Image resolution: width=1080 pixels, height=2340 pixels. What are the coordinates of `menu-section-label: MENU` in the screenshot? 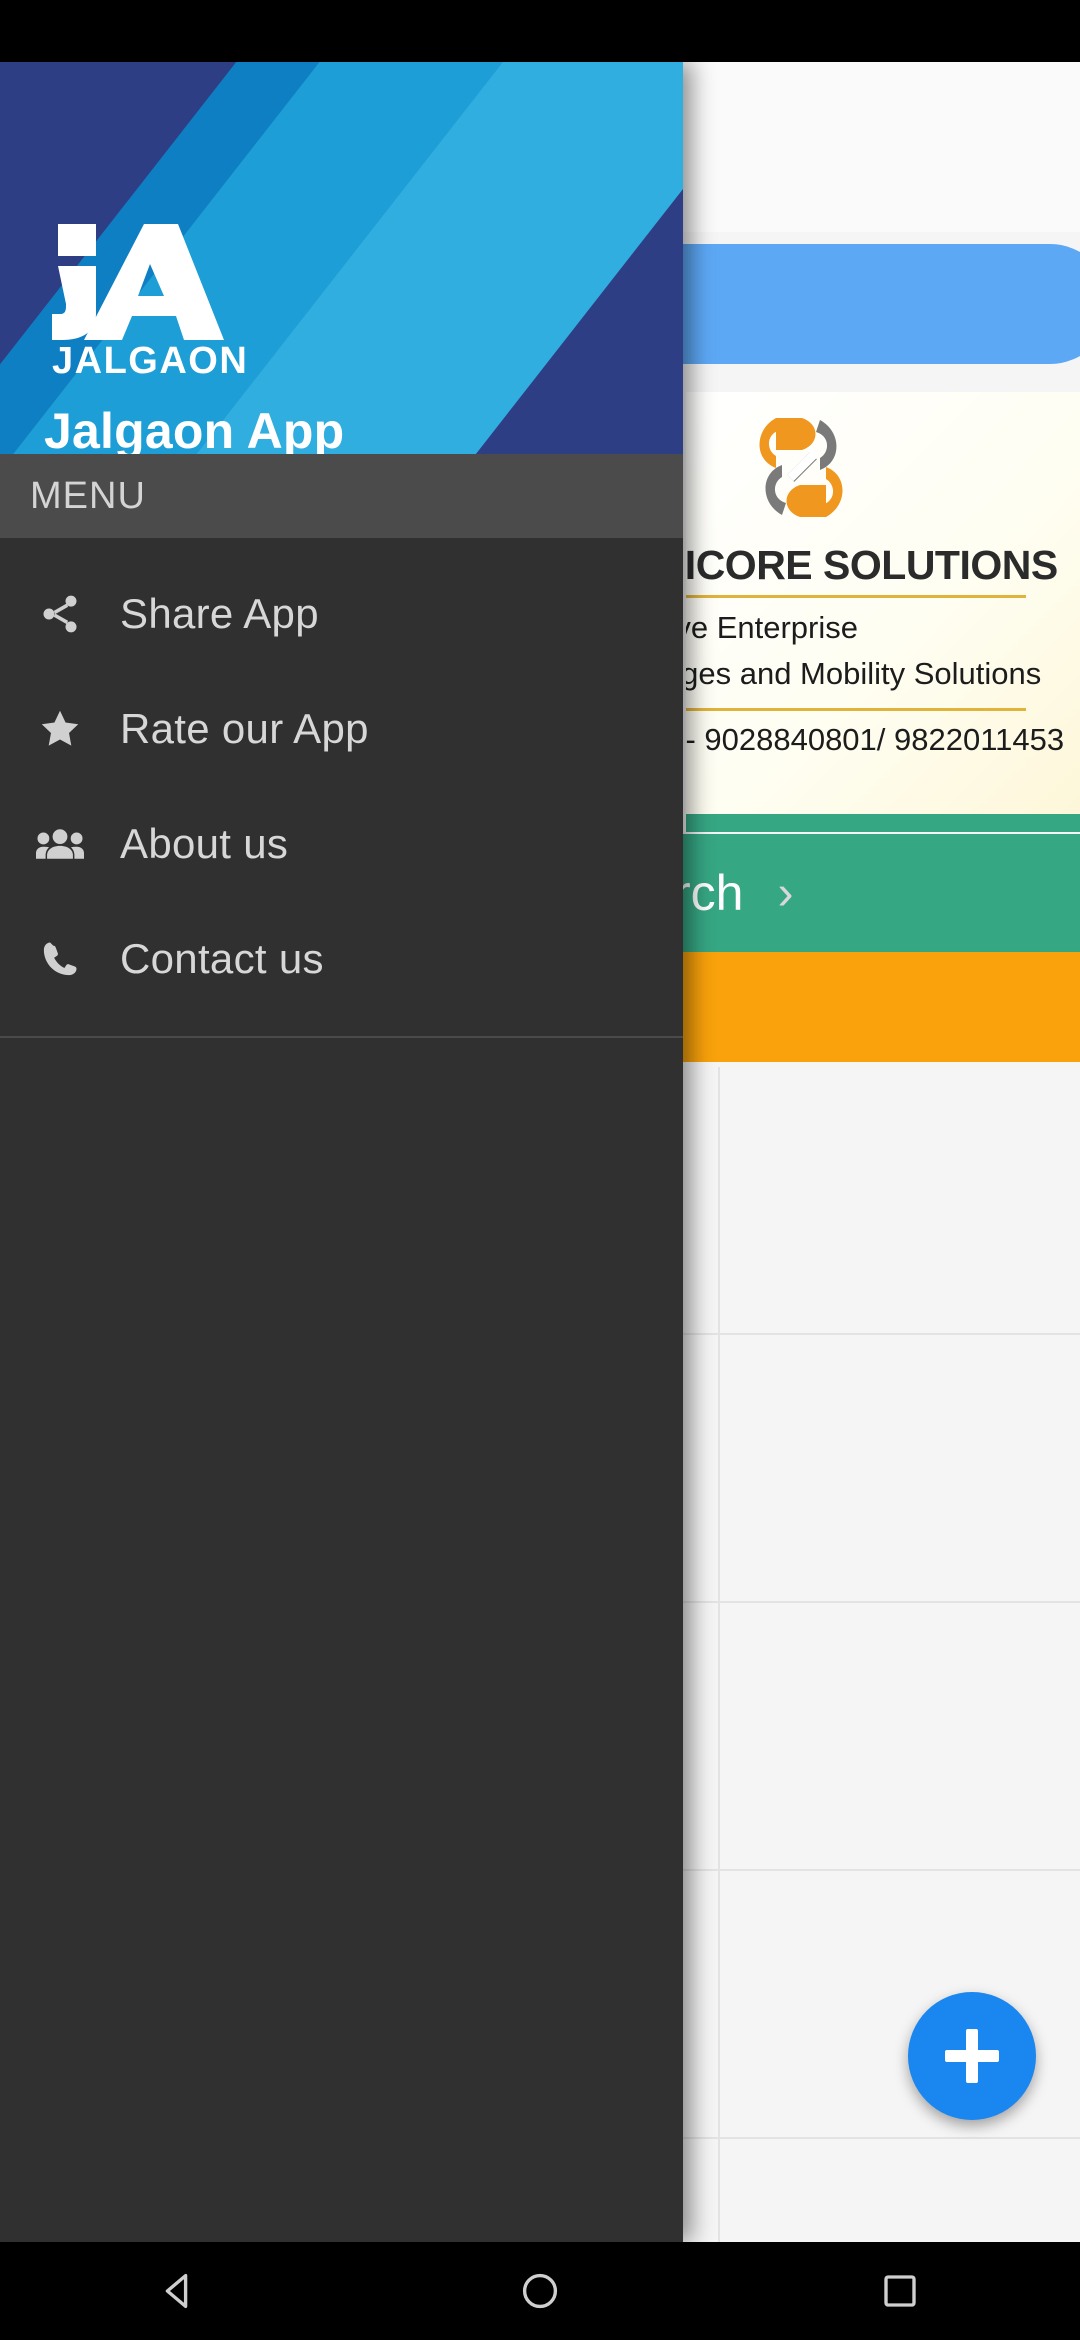 It's located at (88, 495).